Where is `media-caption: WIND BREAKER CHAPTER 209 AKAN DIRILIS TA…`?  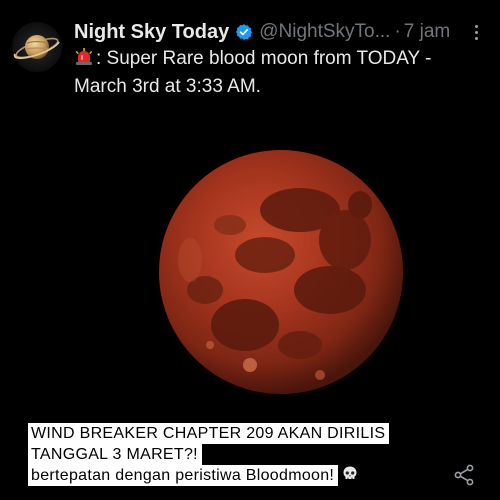 media-caption: WIND BREAKER CHAPTER 209 AKAN DIRILIS TA… is located at coordinates (248, 454).